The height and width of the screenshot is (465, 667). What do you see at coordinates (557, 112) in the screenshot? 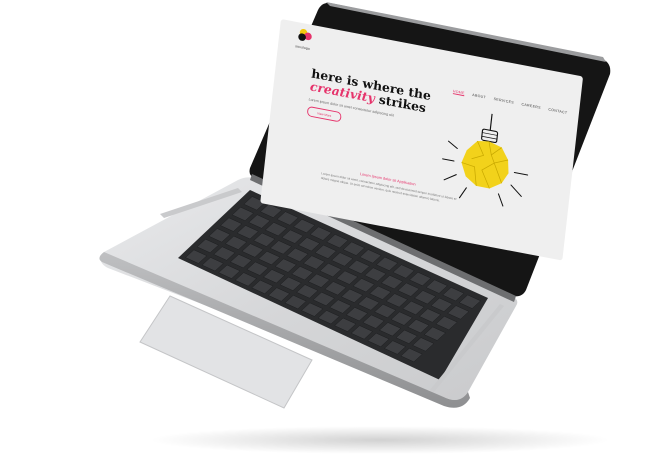
I see `nav-contact: CONTACT` at bounding box center [557, 112].